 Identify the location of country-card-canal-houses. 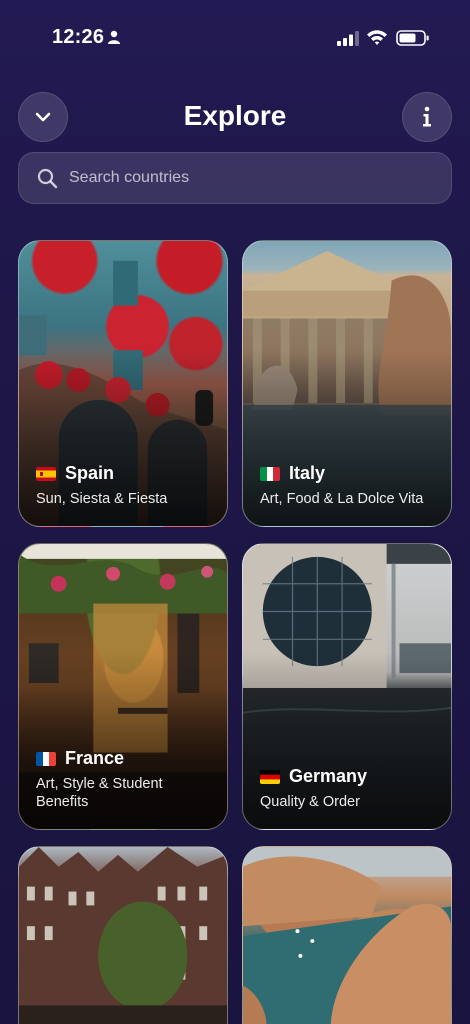
(123, 935).